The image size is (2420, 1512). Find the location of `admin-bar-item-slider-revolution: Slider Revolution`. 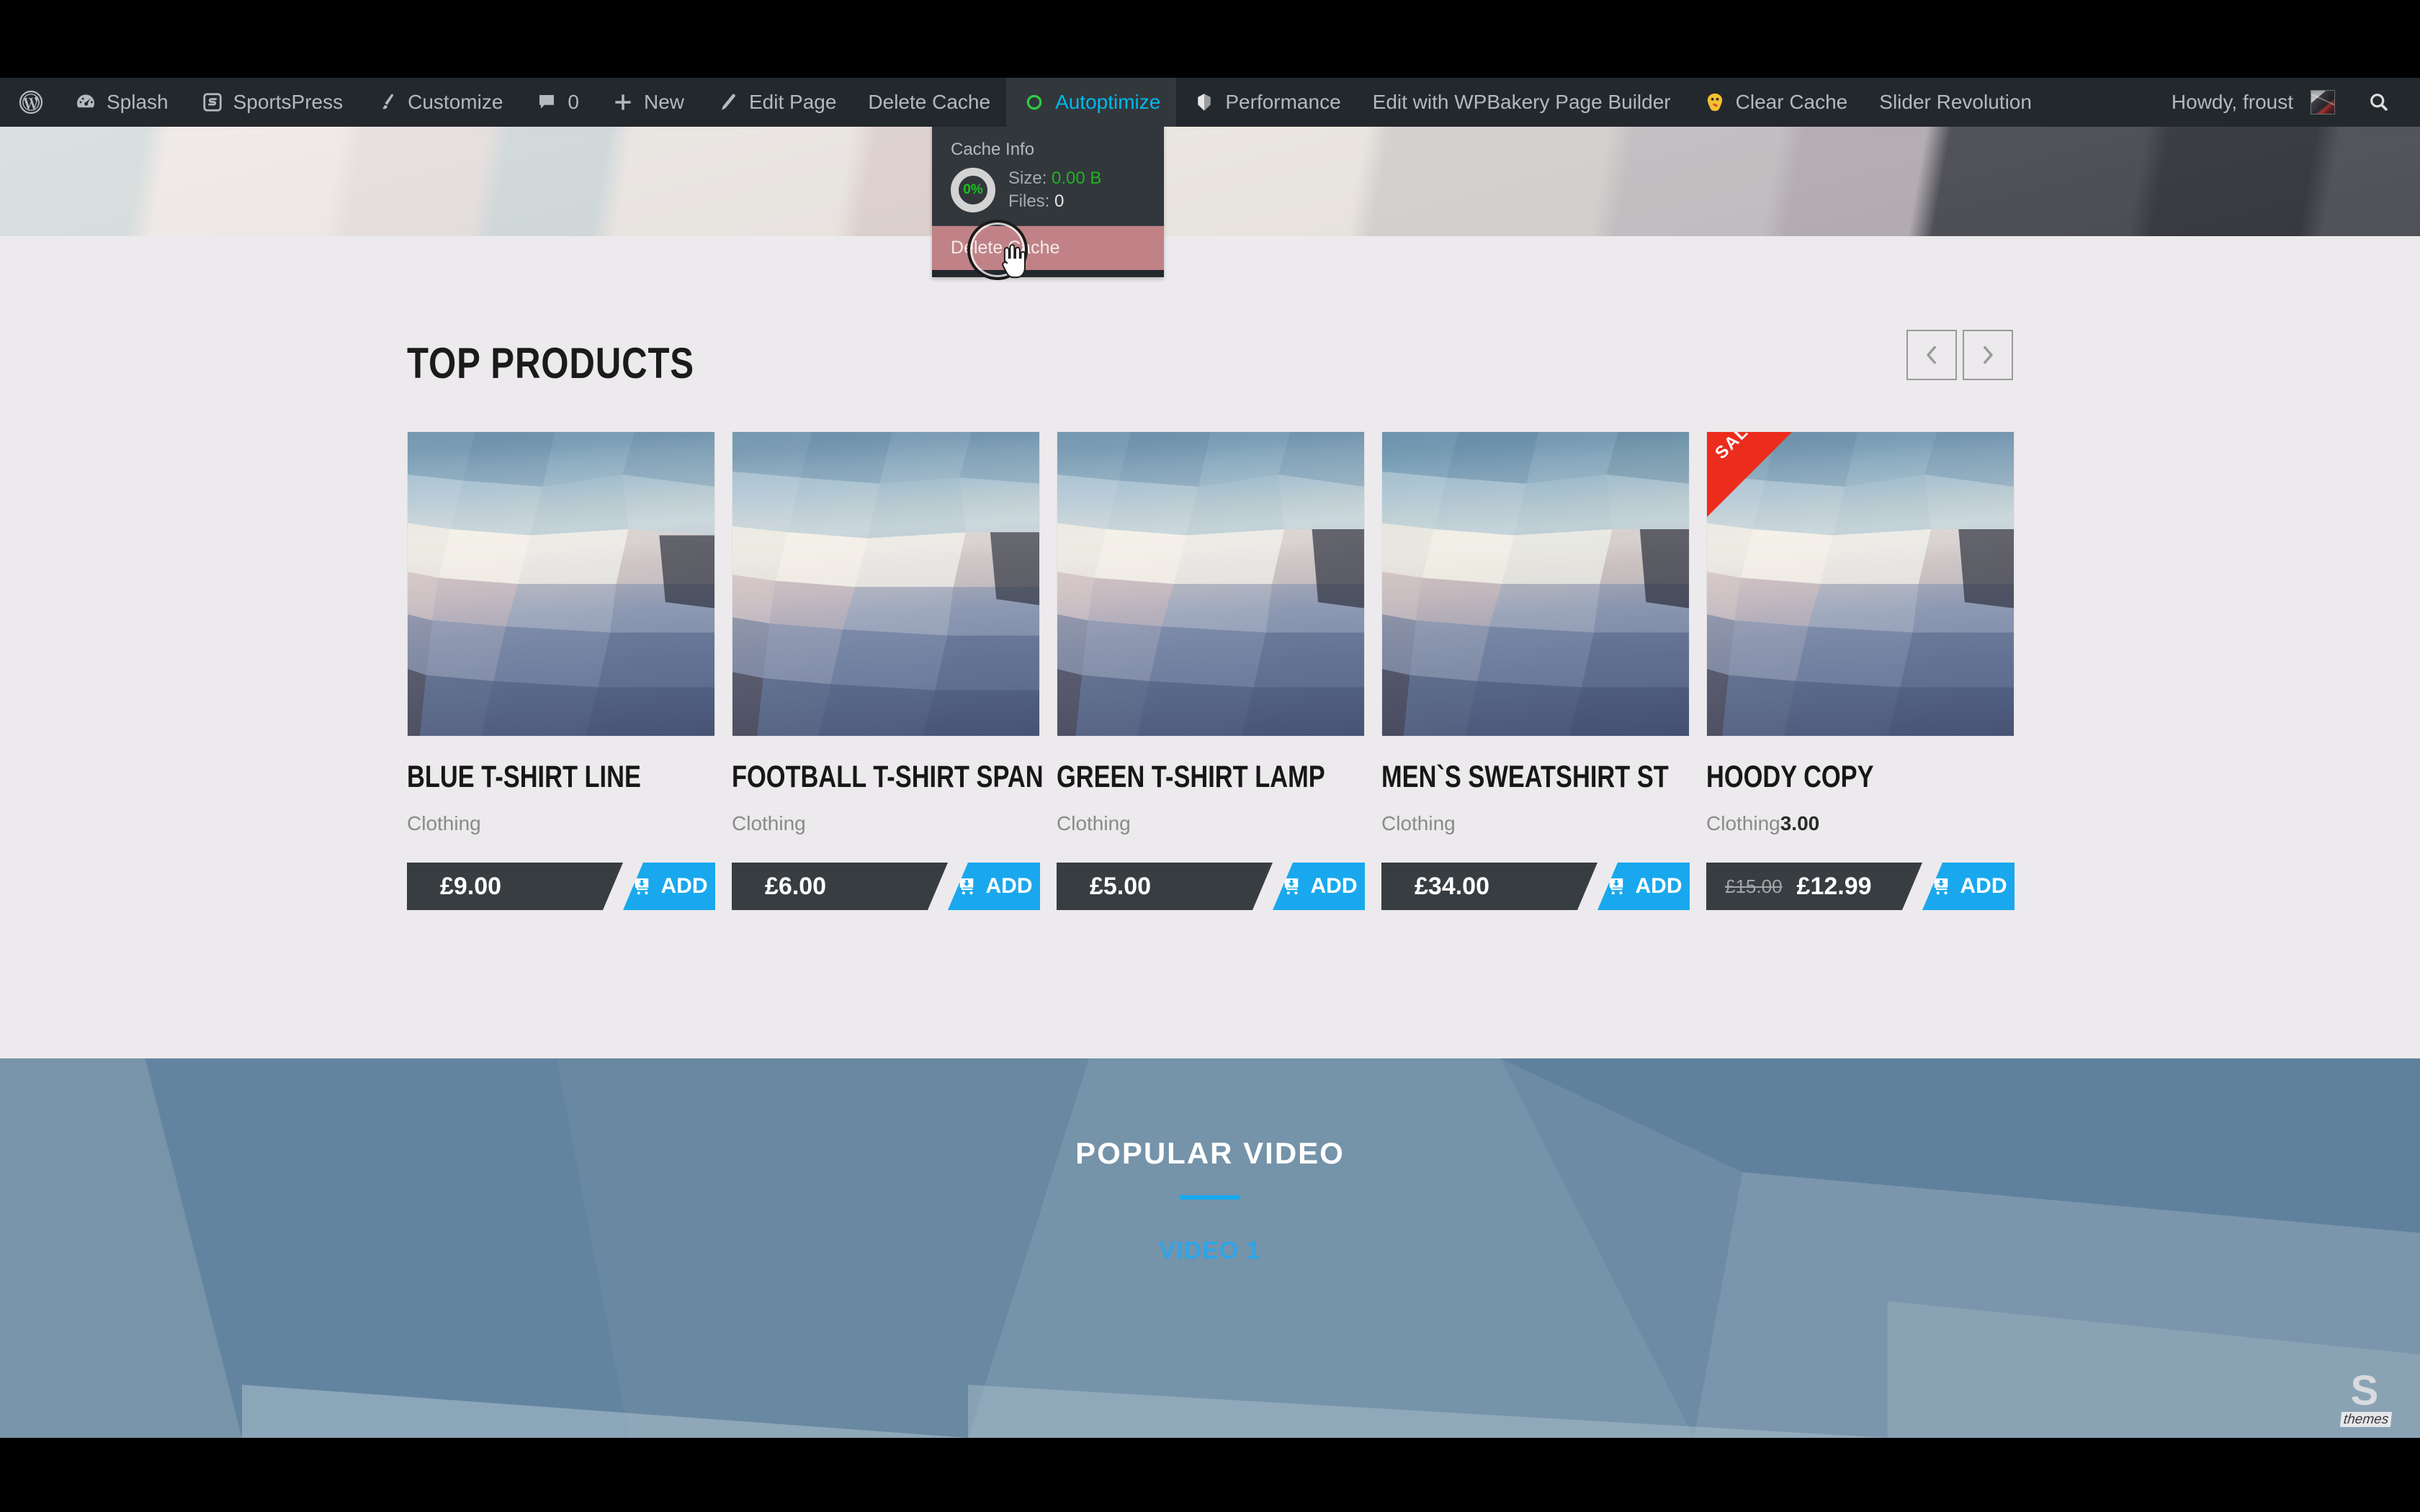

admin-bar-item-slider-revolution: Slider Revolution is located at coordinates (1955, 102).